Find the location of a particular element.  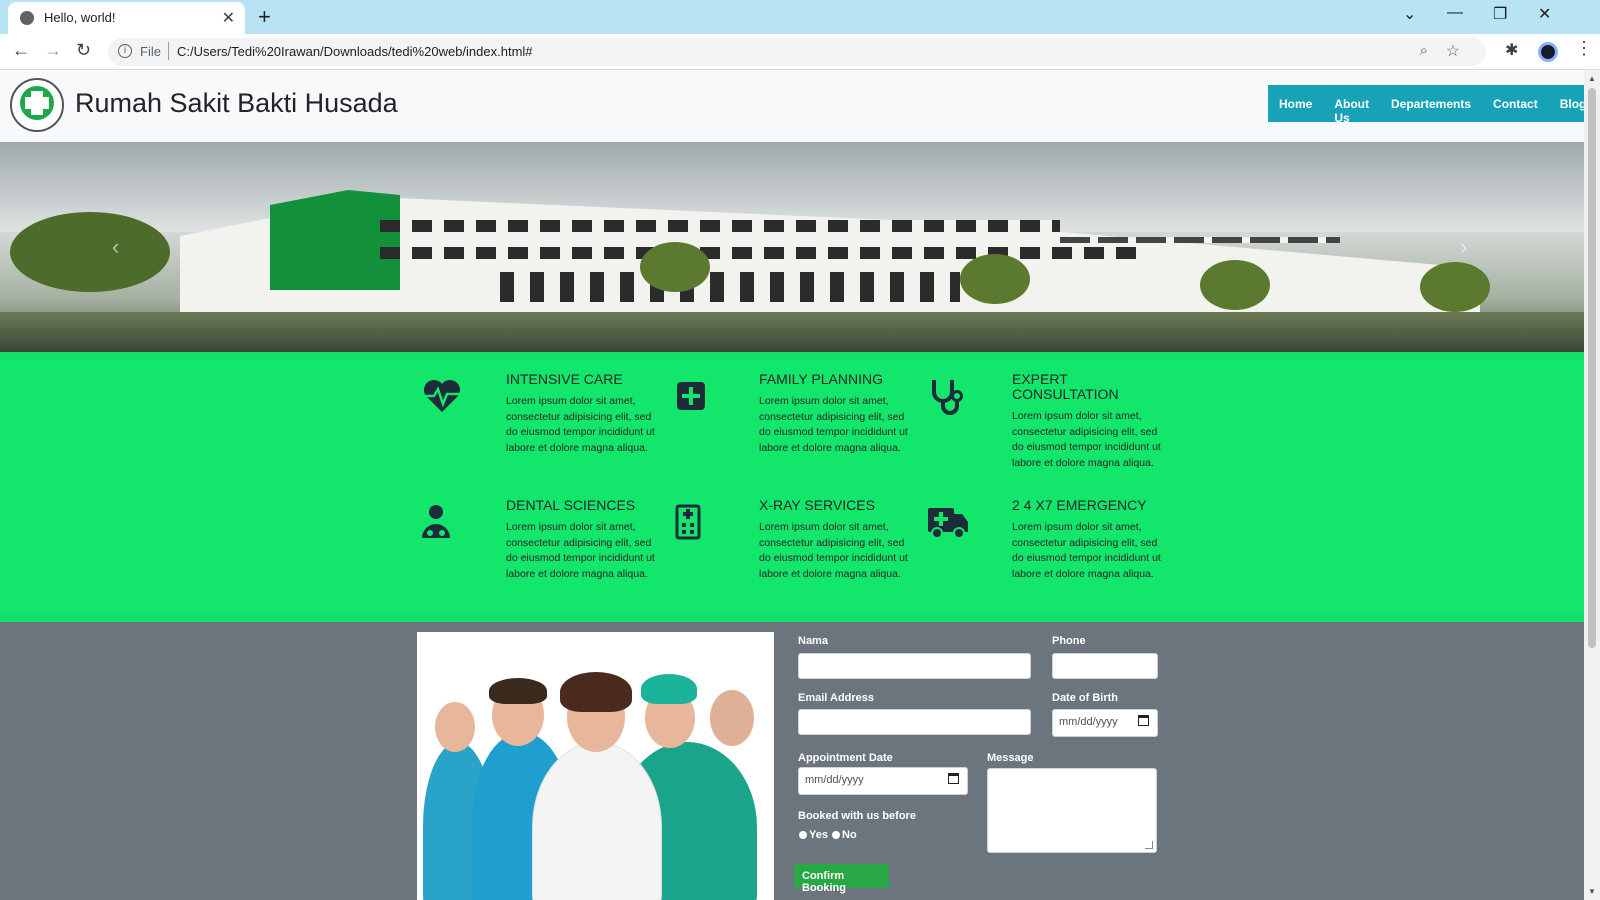

phone-label: Phone is located at coordinates (1069, 641).